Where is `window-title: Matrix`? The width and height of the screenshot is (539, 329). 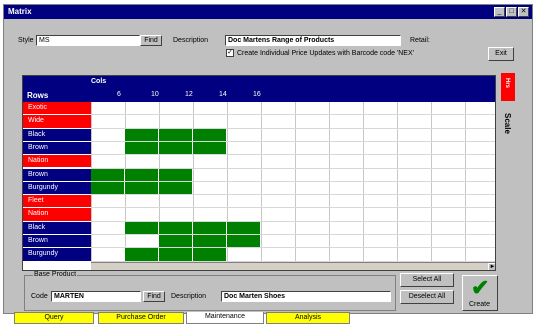
window-title: Matrix is located at coordinates (20, 11).